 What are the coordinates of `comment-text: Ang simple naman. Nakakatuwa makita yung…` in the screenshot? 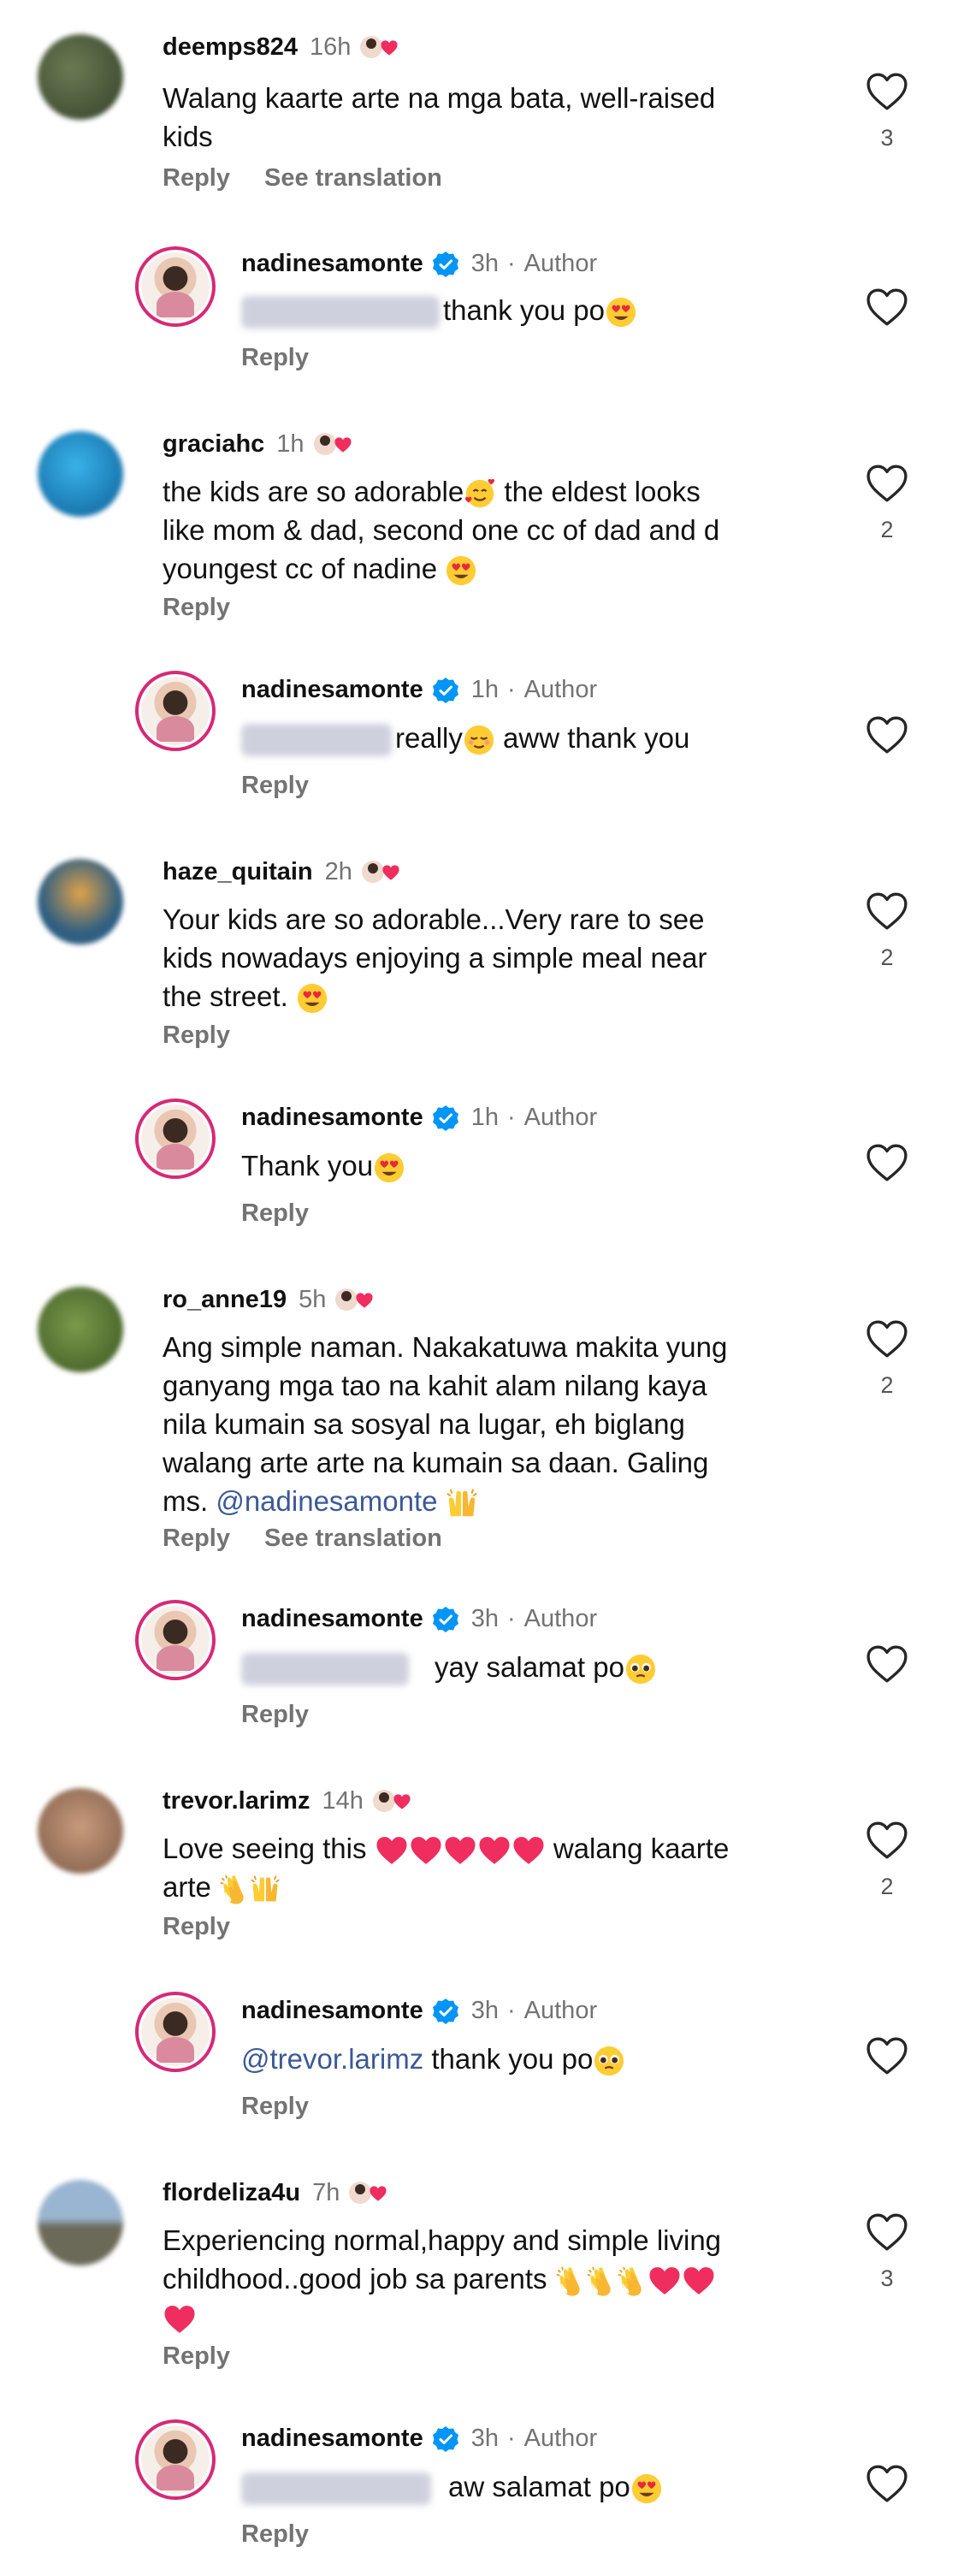 It's located at (445, 1424).